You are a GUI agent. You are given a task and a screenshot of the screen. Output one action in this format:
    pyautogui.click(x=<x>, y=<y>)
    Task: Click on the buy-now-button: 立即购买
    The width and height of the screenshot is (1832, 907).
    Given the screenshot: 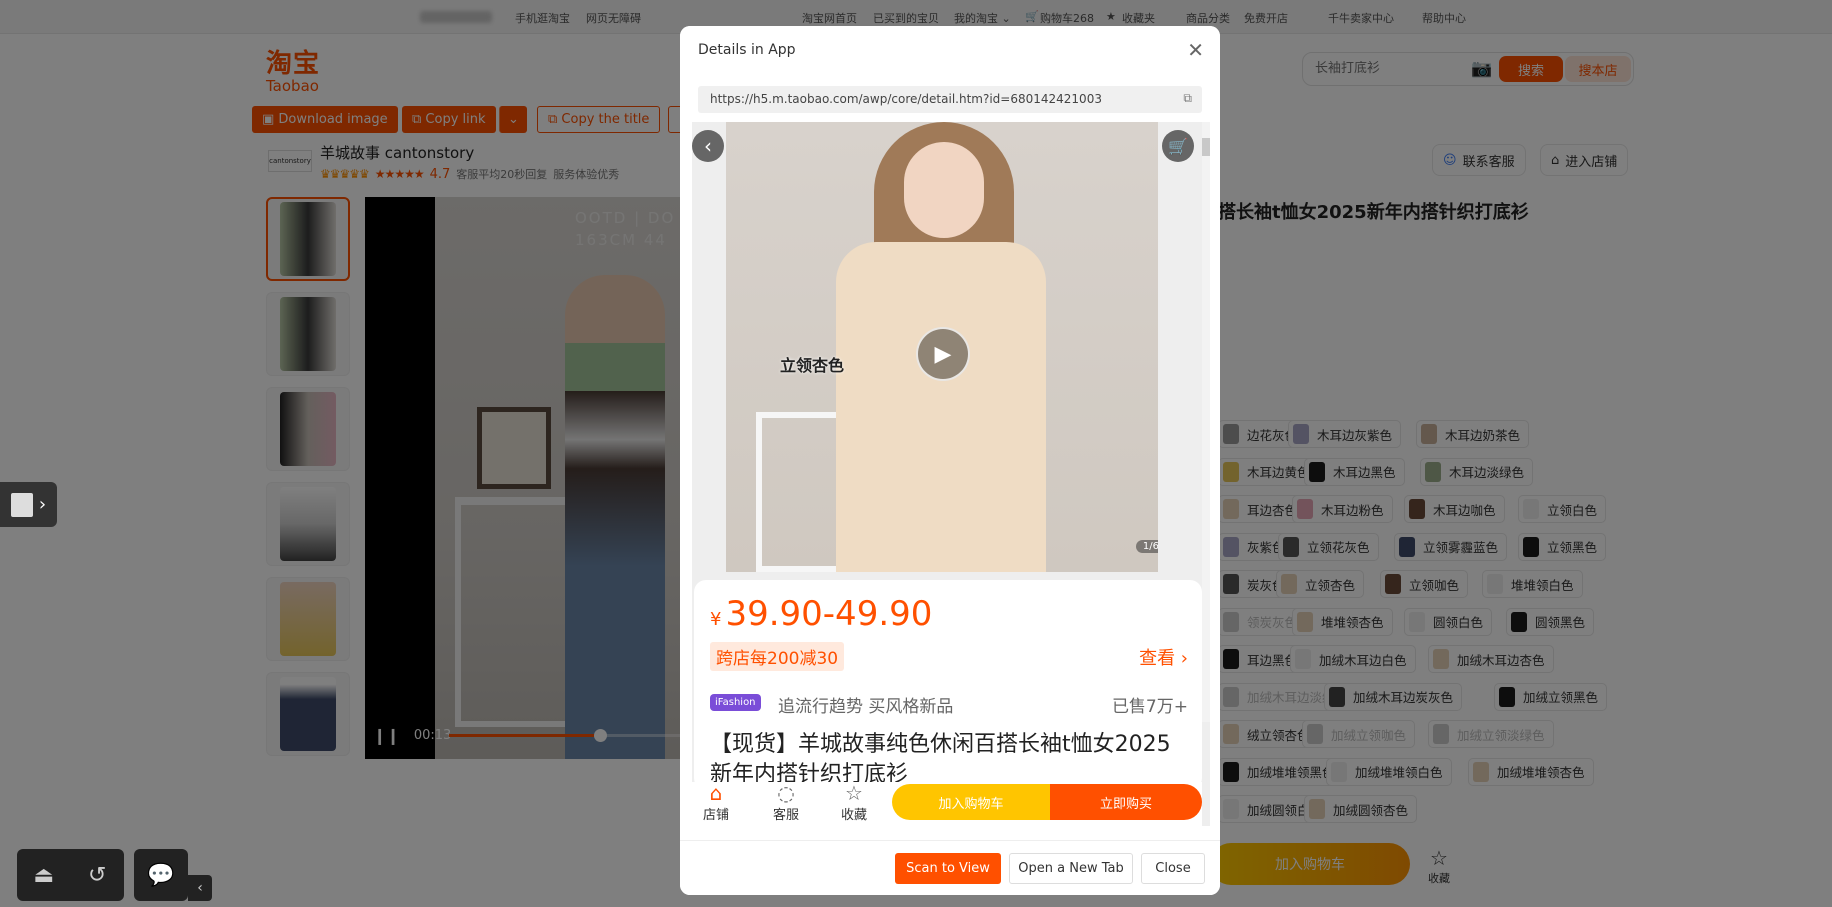 What is the action you would take?
    pyautogui.click(x=1126, y=802)
    